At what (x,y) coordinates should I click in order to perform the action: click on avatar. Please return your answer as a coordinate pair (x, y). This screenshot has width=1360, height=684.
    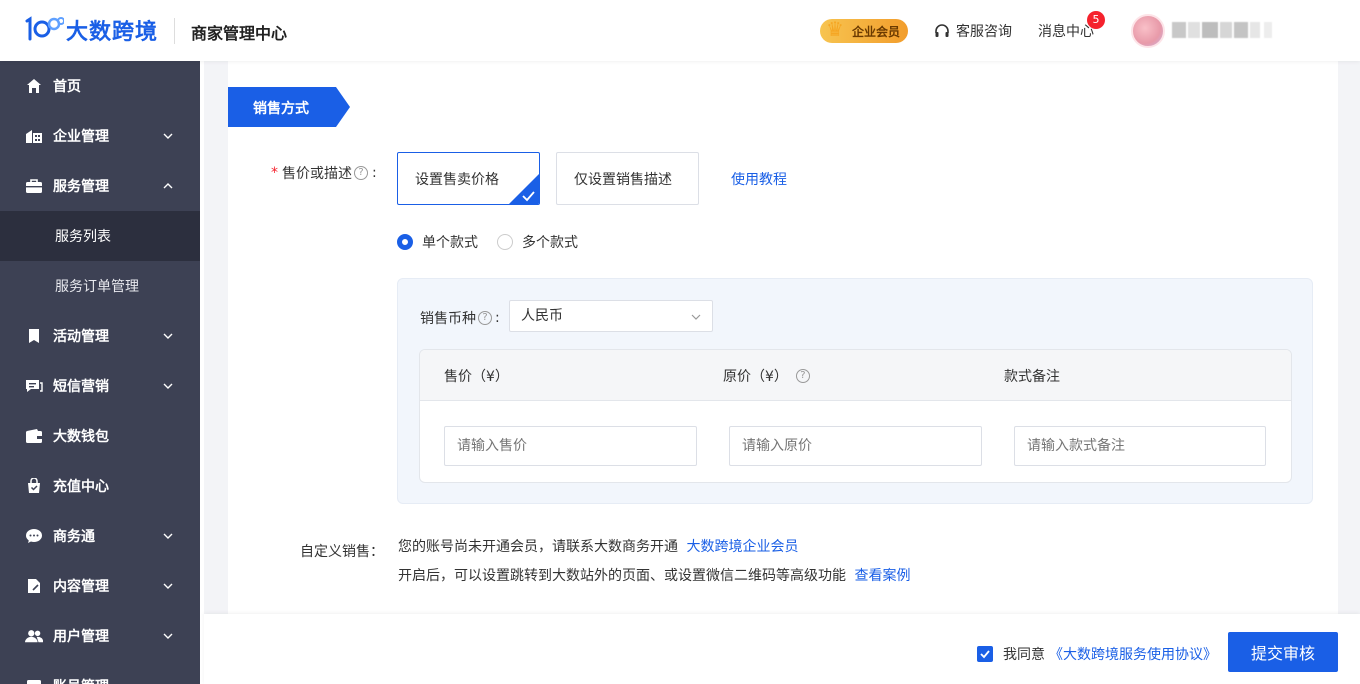
    Looking at the image, I should click on (1148, 31).